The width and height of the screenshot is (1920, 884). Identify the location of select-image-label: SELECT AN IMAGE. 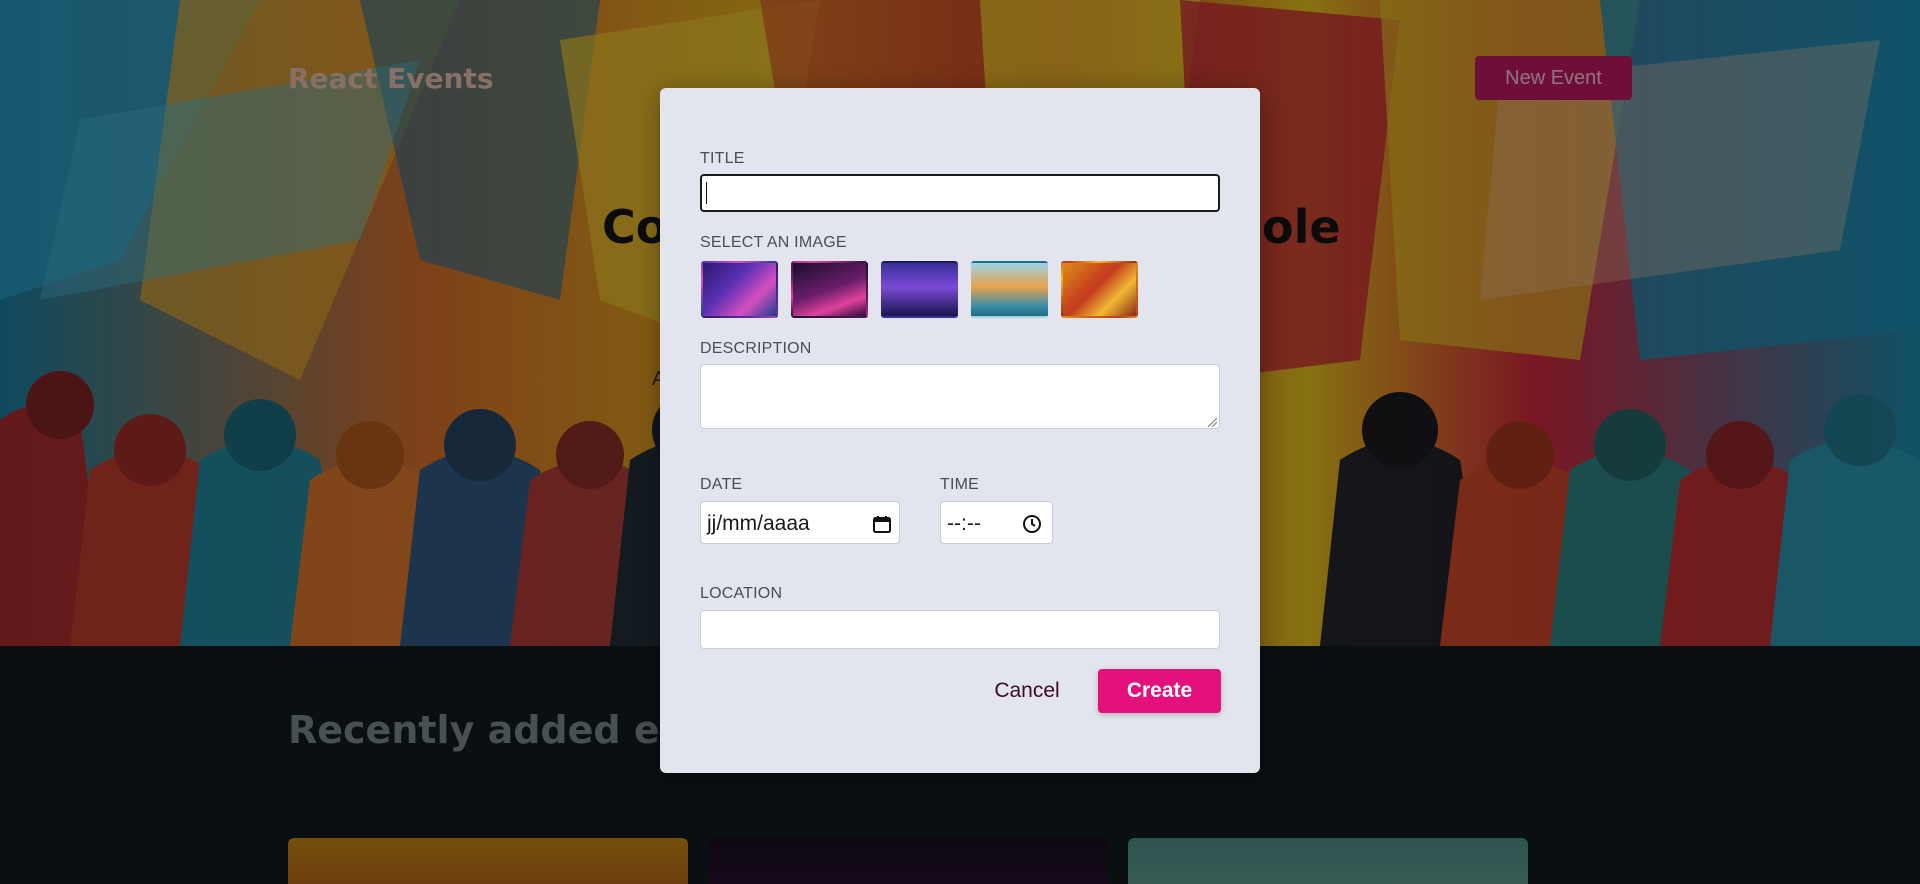
(773, 242).